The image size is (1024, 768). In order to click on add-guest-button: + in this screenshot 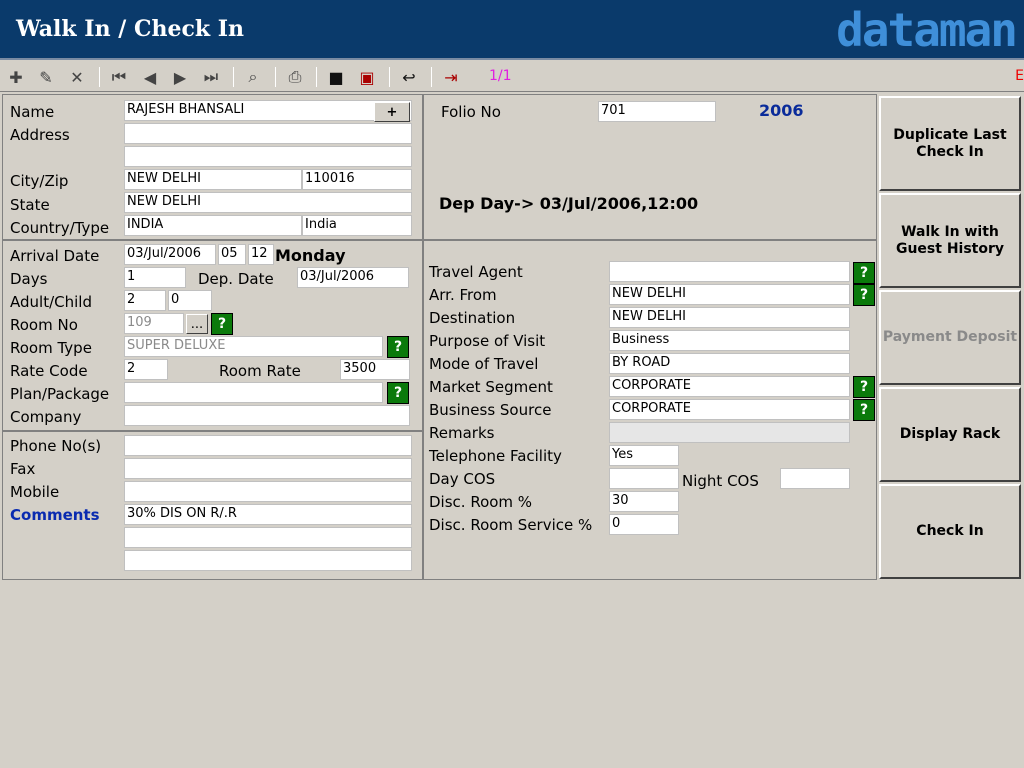, I will do `click(392, 112)`.